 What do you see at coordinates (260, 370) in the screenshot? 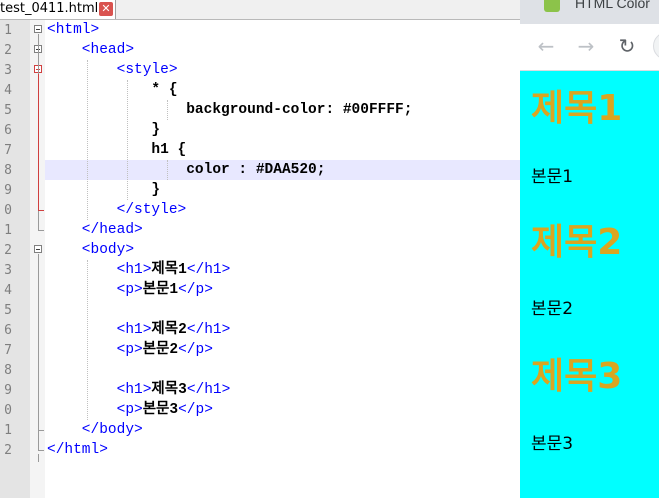
I see `code-line: 8` at bounding box center [260, 370].